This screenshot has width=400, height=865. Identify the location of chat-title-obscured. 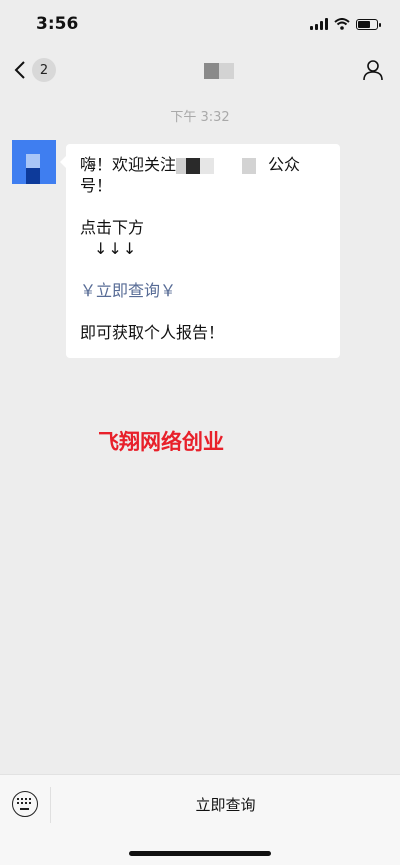
(219, 71).